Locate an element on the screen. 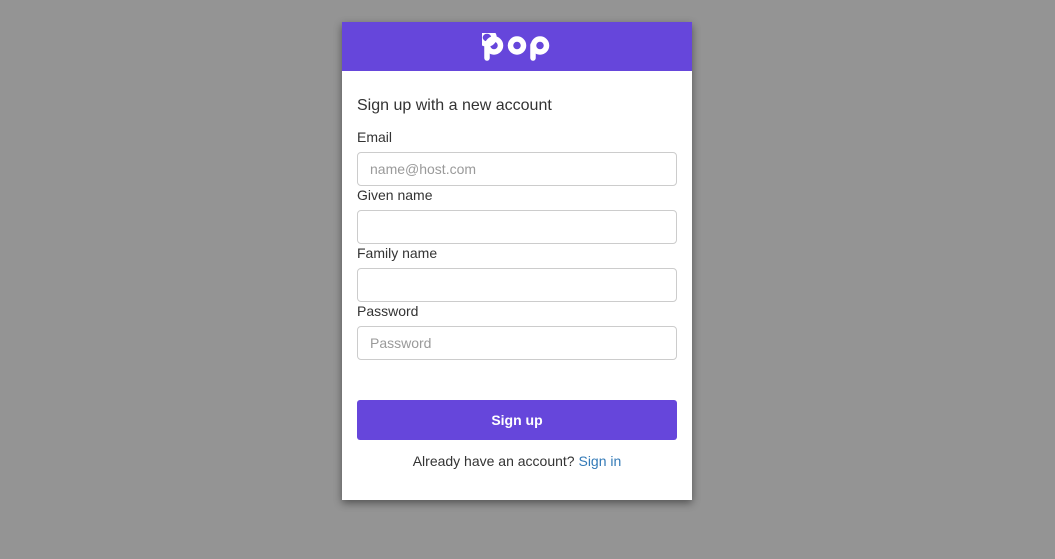 The width and height of the screenshot is (1055, 559). signin-link: Sign in is located at coordinates (599, 461).